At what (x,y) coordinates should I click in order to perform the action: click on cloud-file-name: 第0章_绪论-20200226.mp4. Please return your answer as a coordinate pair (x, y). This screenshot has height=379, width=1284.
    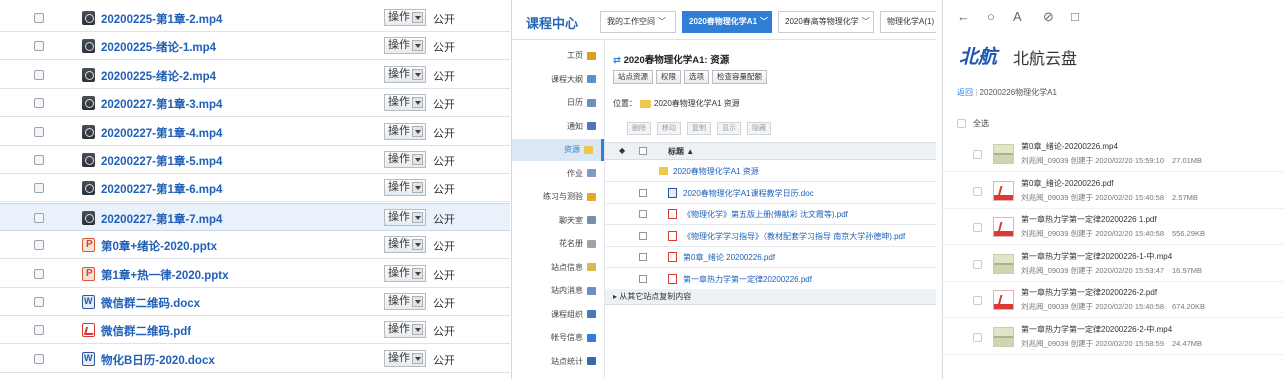
    Looking at the image, I should click on (1069, 146).